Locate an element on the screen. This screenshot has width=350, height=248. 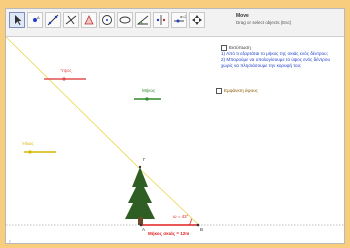
print-checkbox-label: Εκτύπωση is located at coordinates (240, 48).